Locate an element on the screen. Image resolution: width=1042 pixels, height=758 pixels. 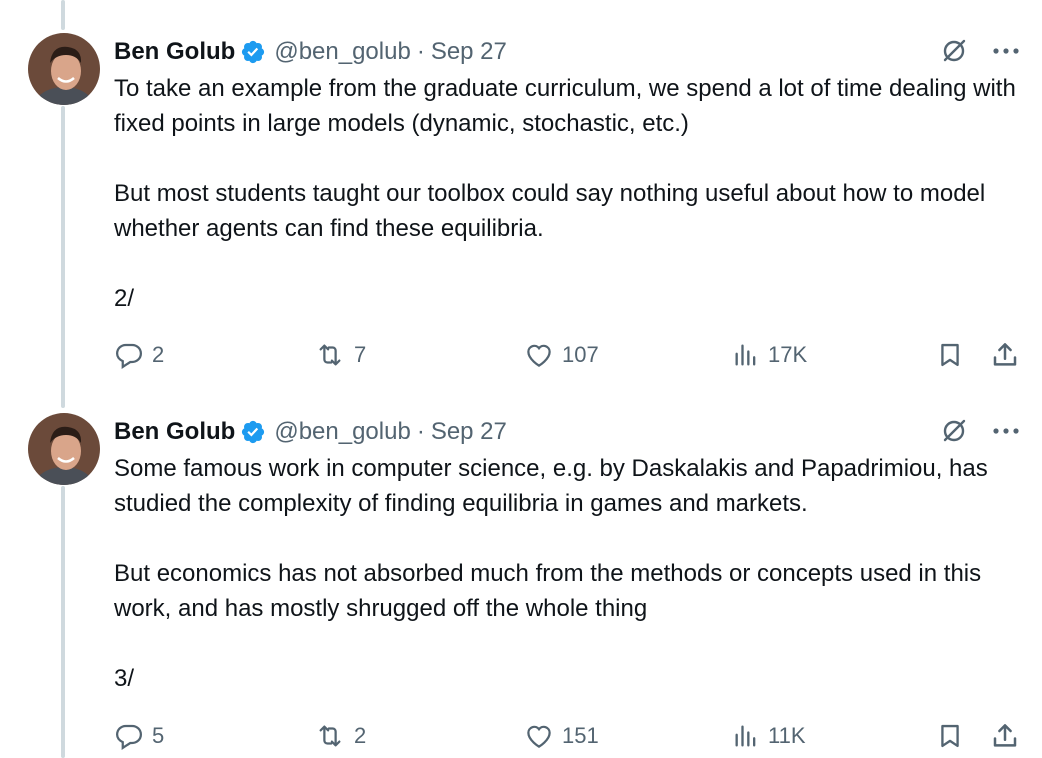
like-button: 107 is located at coordinates (561, 355).